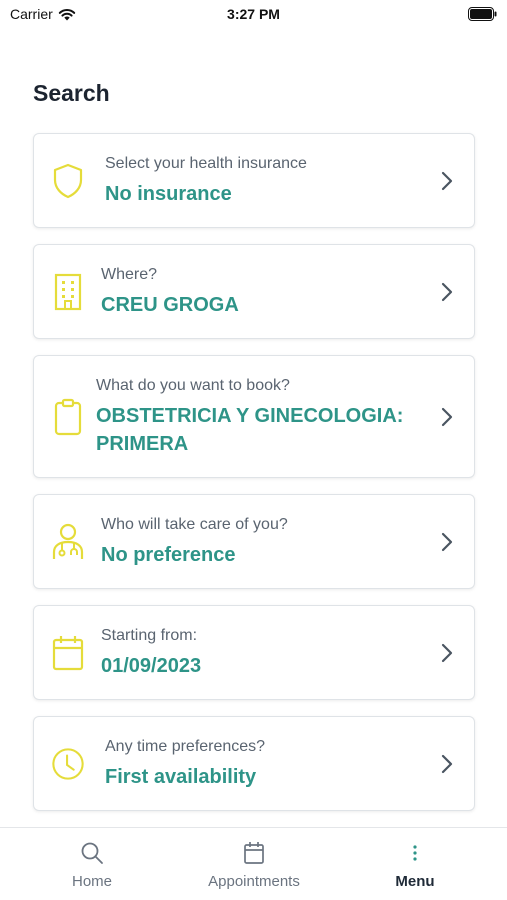  I want to click on time-preference-label: Any time preferences?, so click(185, 746).